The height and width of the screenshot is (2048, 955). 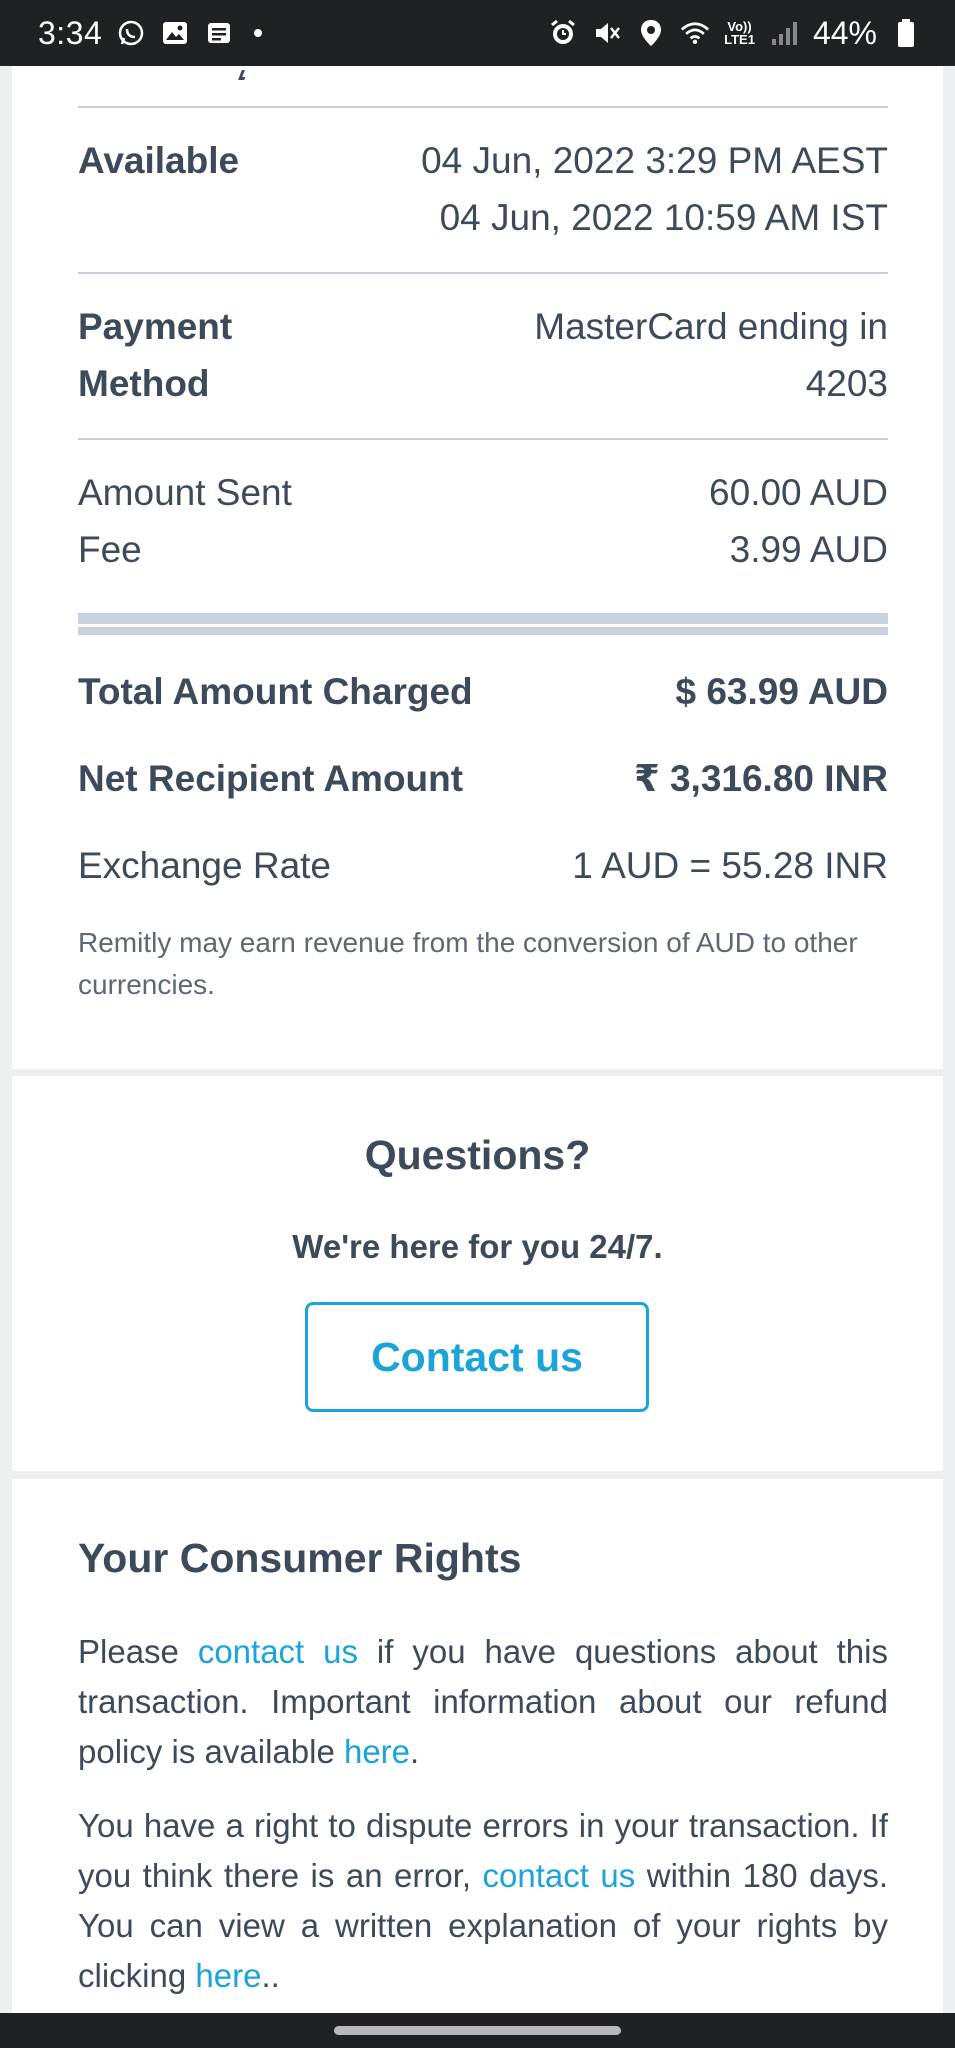 What do you see at coordinates (846, 383) in the screenshot?
I see `card-last-digits: 4203` at bounding box center [846, 383].